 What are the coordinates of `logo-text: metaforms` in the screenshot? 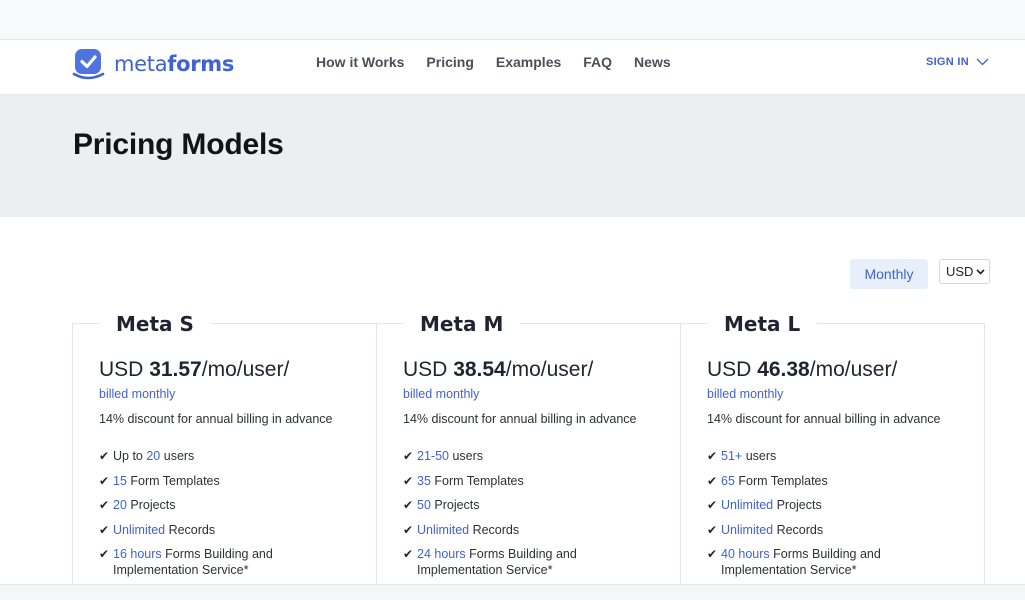 It's located at (174, 64).